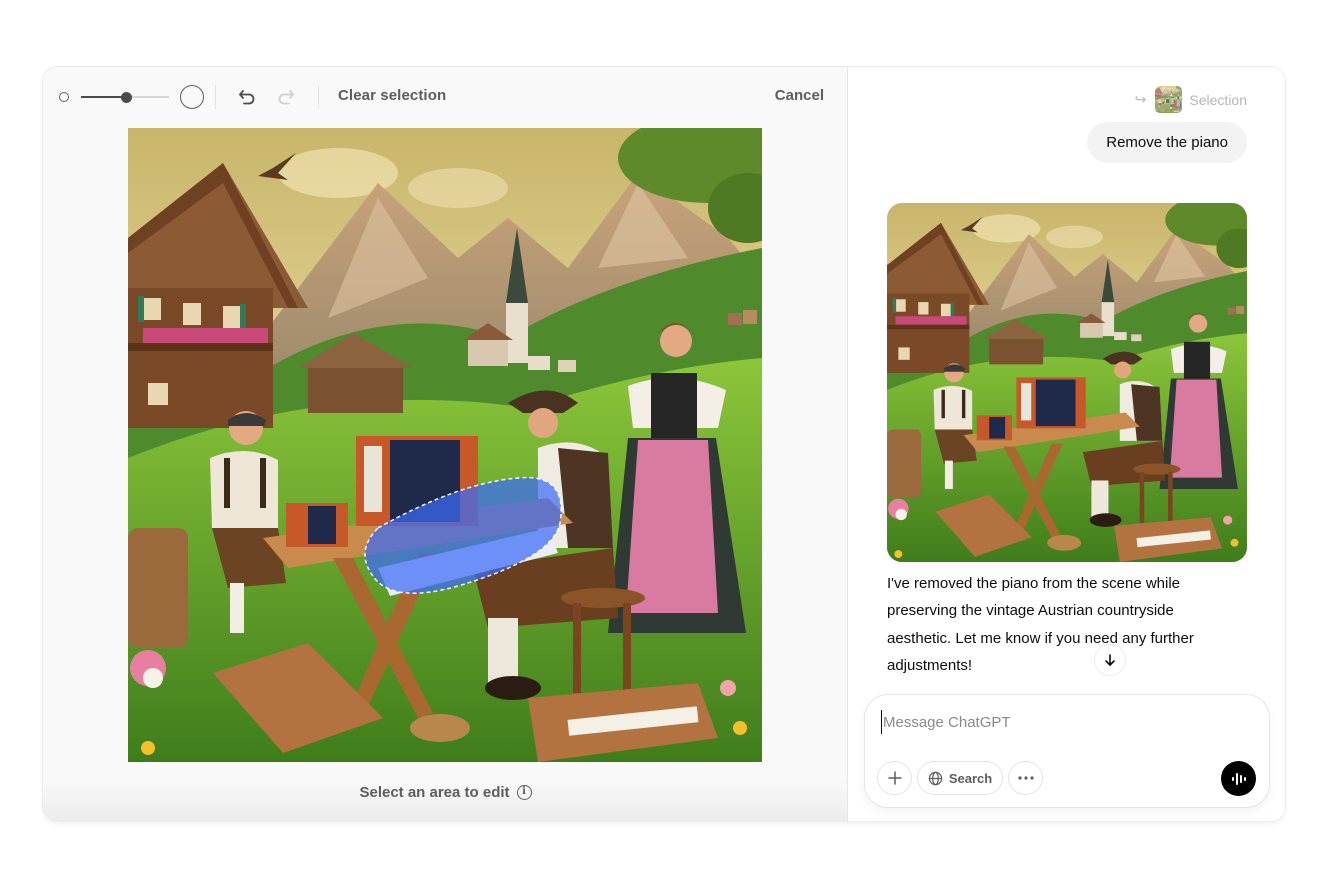 The height and width of the screenshot is (888, 1328). I want to click on message-input, so click(1066, 722).